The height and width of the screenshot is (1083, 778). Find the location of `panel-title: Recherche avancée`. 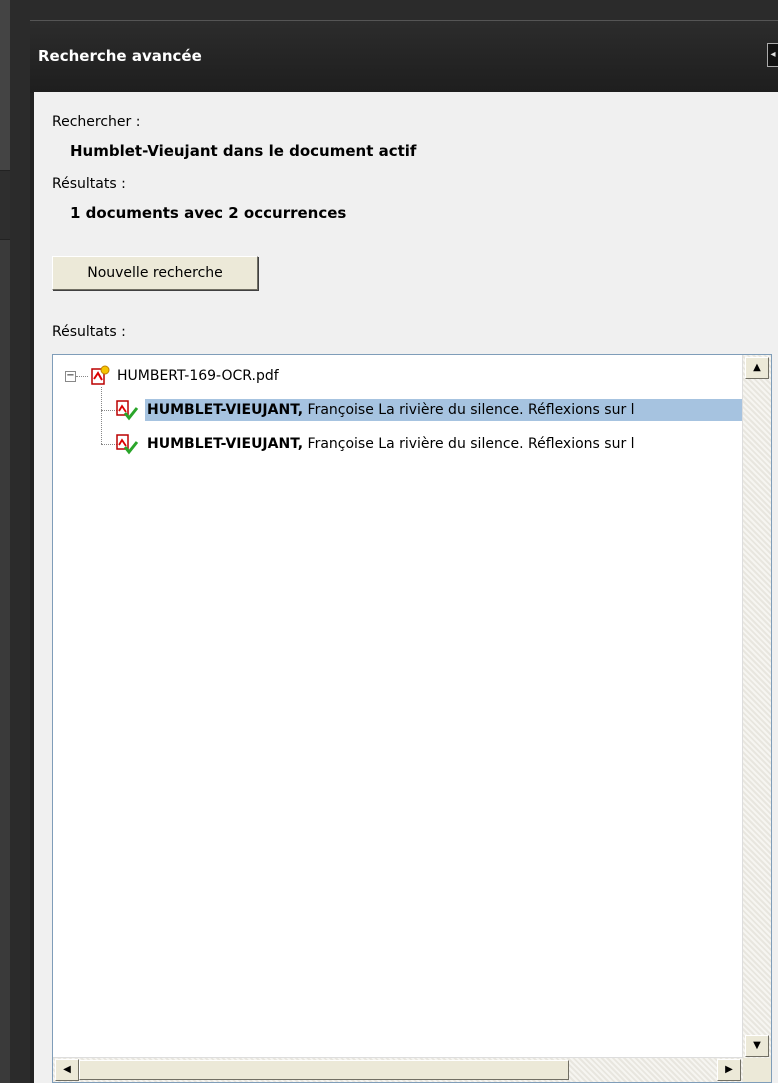

panel-title: Recherche avancée is located at coordinates (120, 56).